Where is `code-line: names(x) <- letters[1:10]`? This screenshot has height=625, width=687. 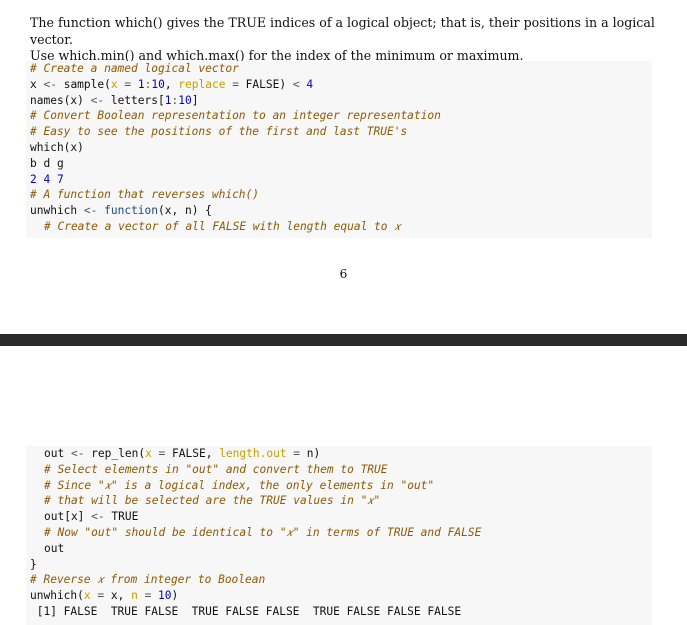
code-line: names(x) <- letters[1:10] is located at coordinates (114, 100).